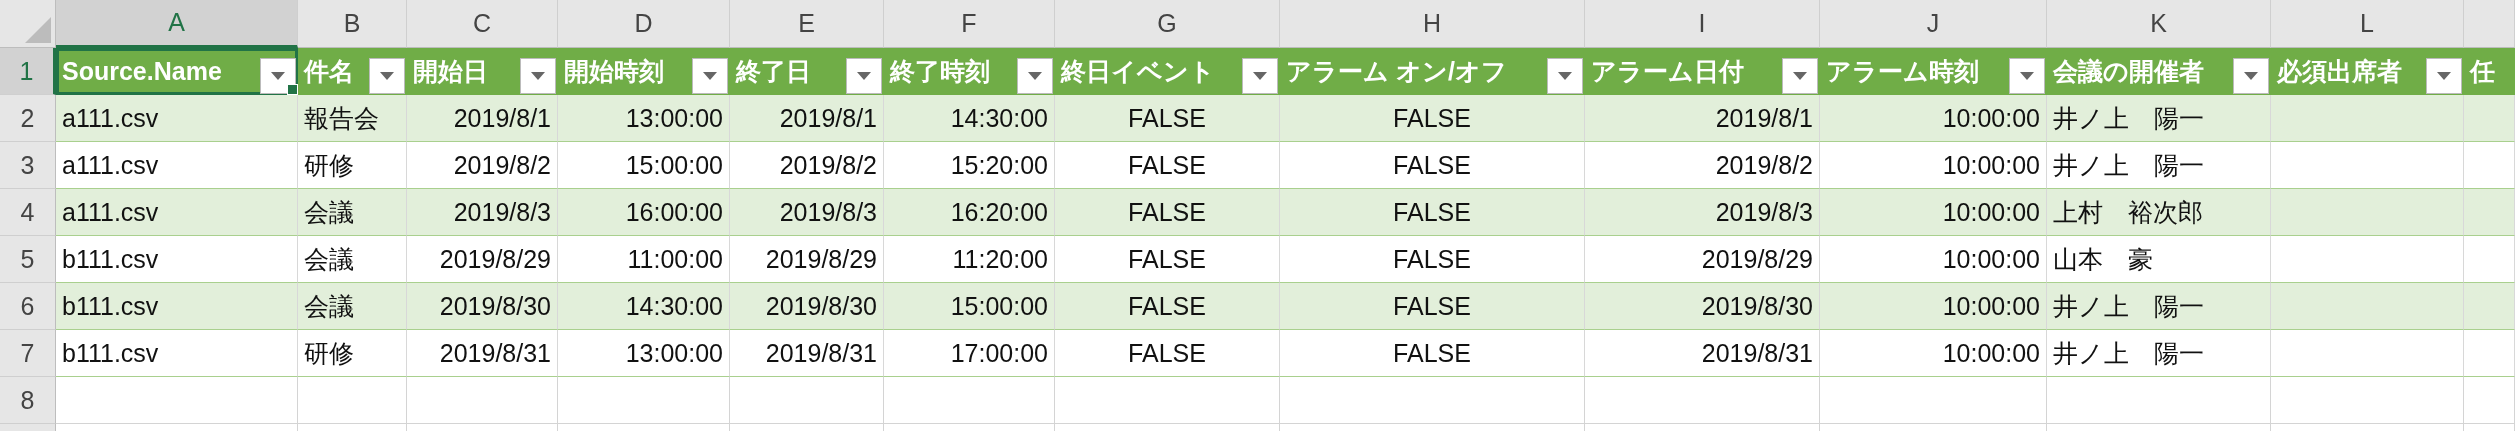 This screenshot has height=431, width=2515. I want to click on table-cell: 2019/8/1, so click(1702, 118).